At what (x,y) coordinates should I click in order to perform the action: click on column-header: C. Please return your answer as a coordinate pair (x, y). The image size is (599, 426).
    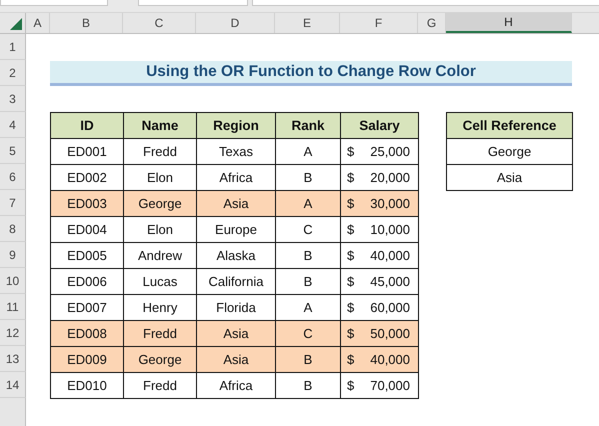
    Looking at the image, I should click on (159, 23).